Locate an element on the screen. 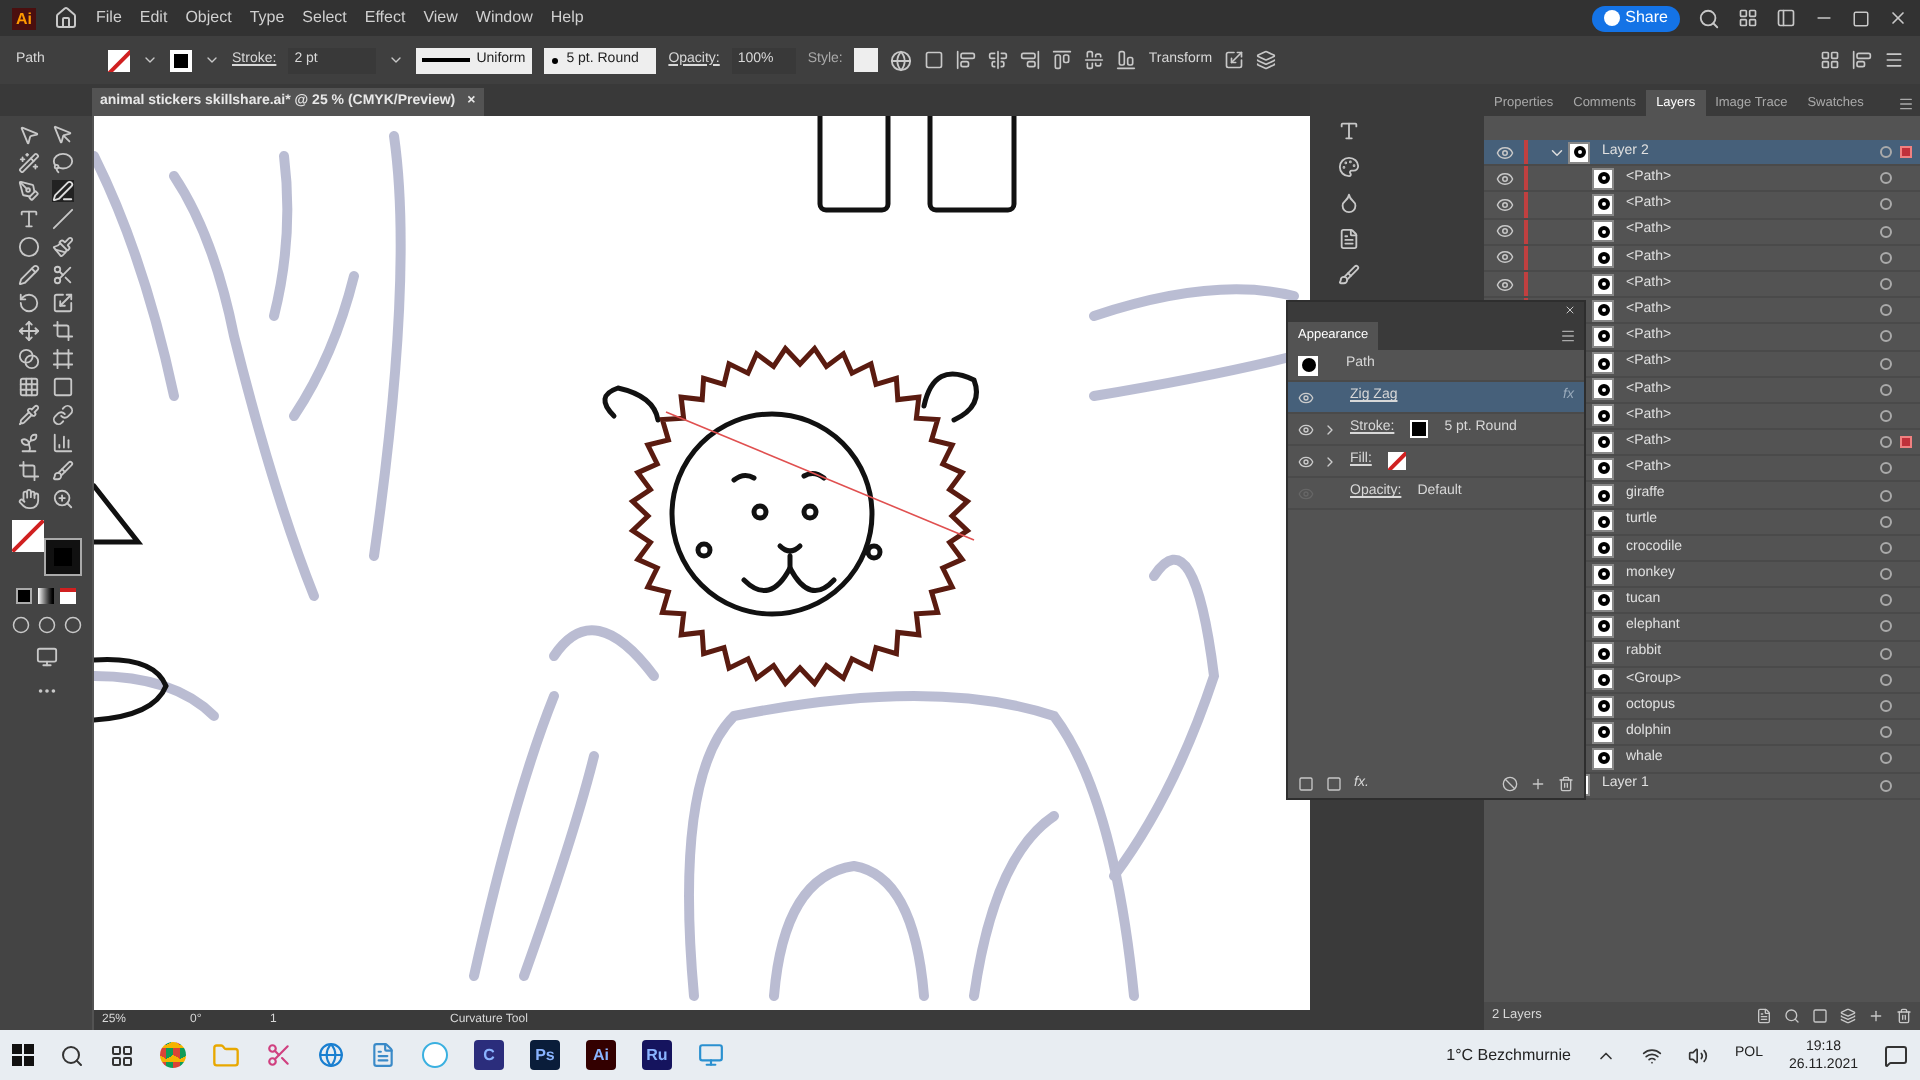 The width and height of the screenshot is (1920, 1080). taskbar-app: C is located at coordinates (489, 1055).